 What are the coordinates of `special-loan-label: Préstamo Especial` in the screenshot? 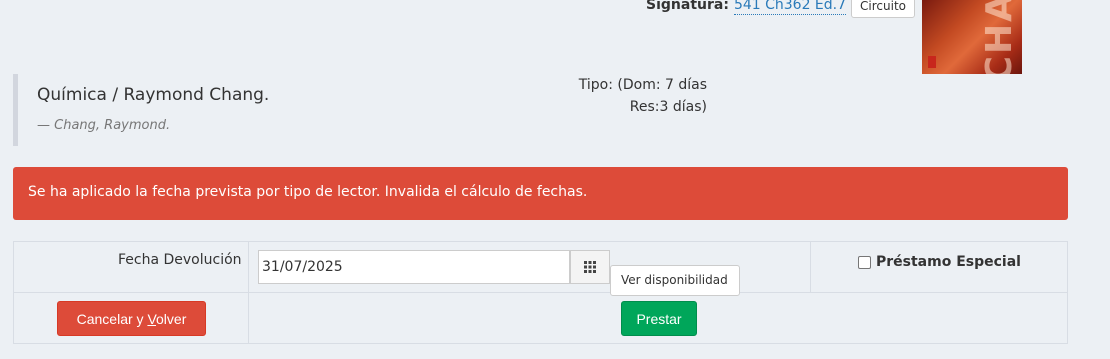 It's located at (948, 262).